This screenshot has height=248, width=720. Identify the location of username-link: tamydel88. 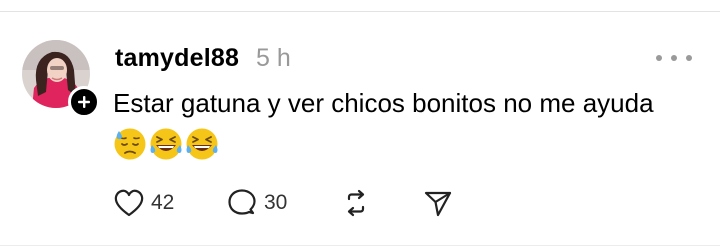
(177, 58).